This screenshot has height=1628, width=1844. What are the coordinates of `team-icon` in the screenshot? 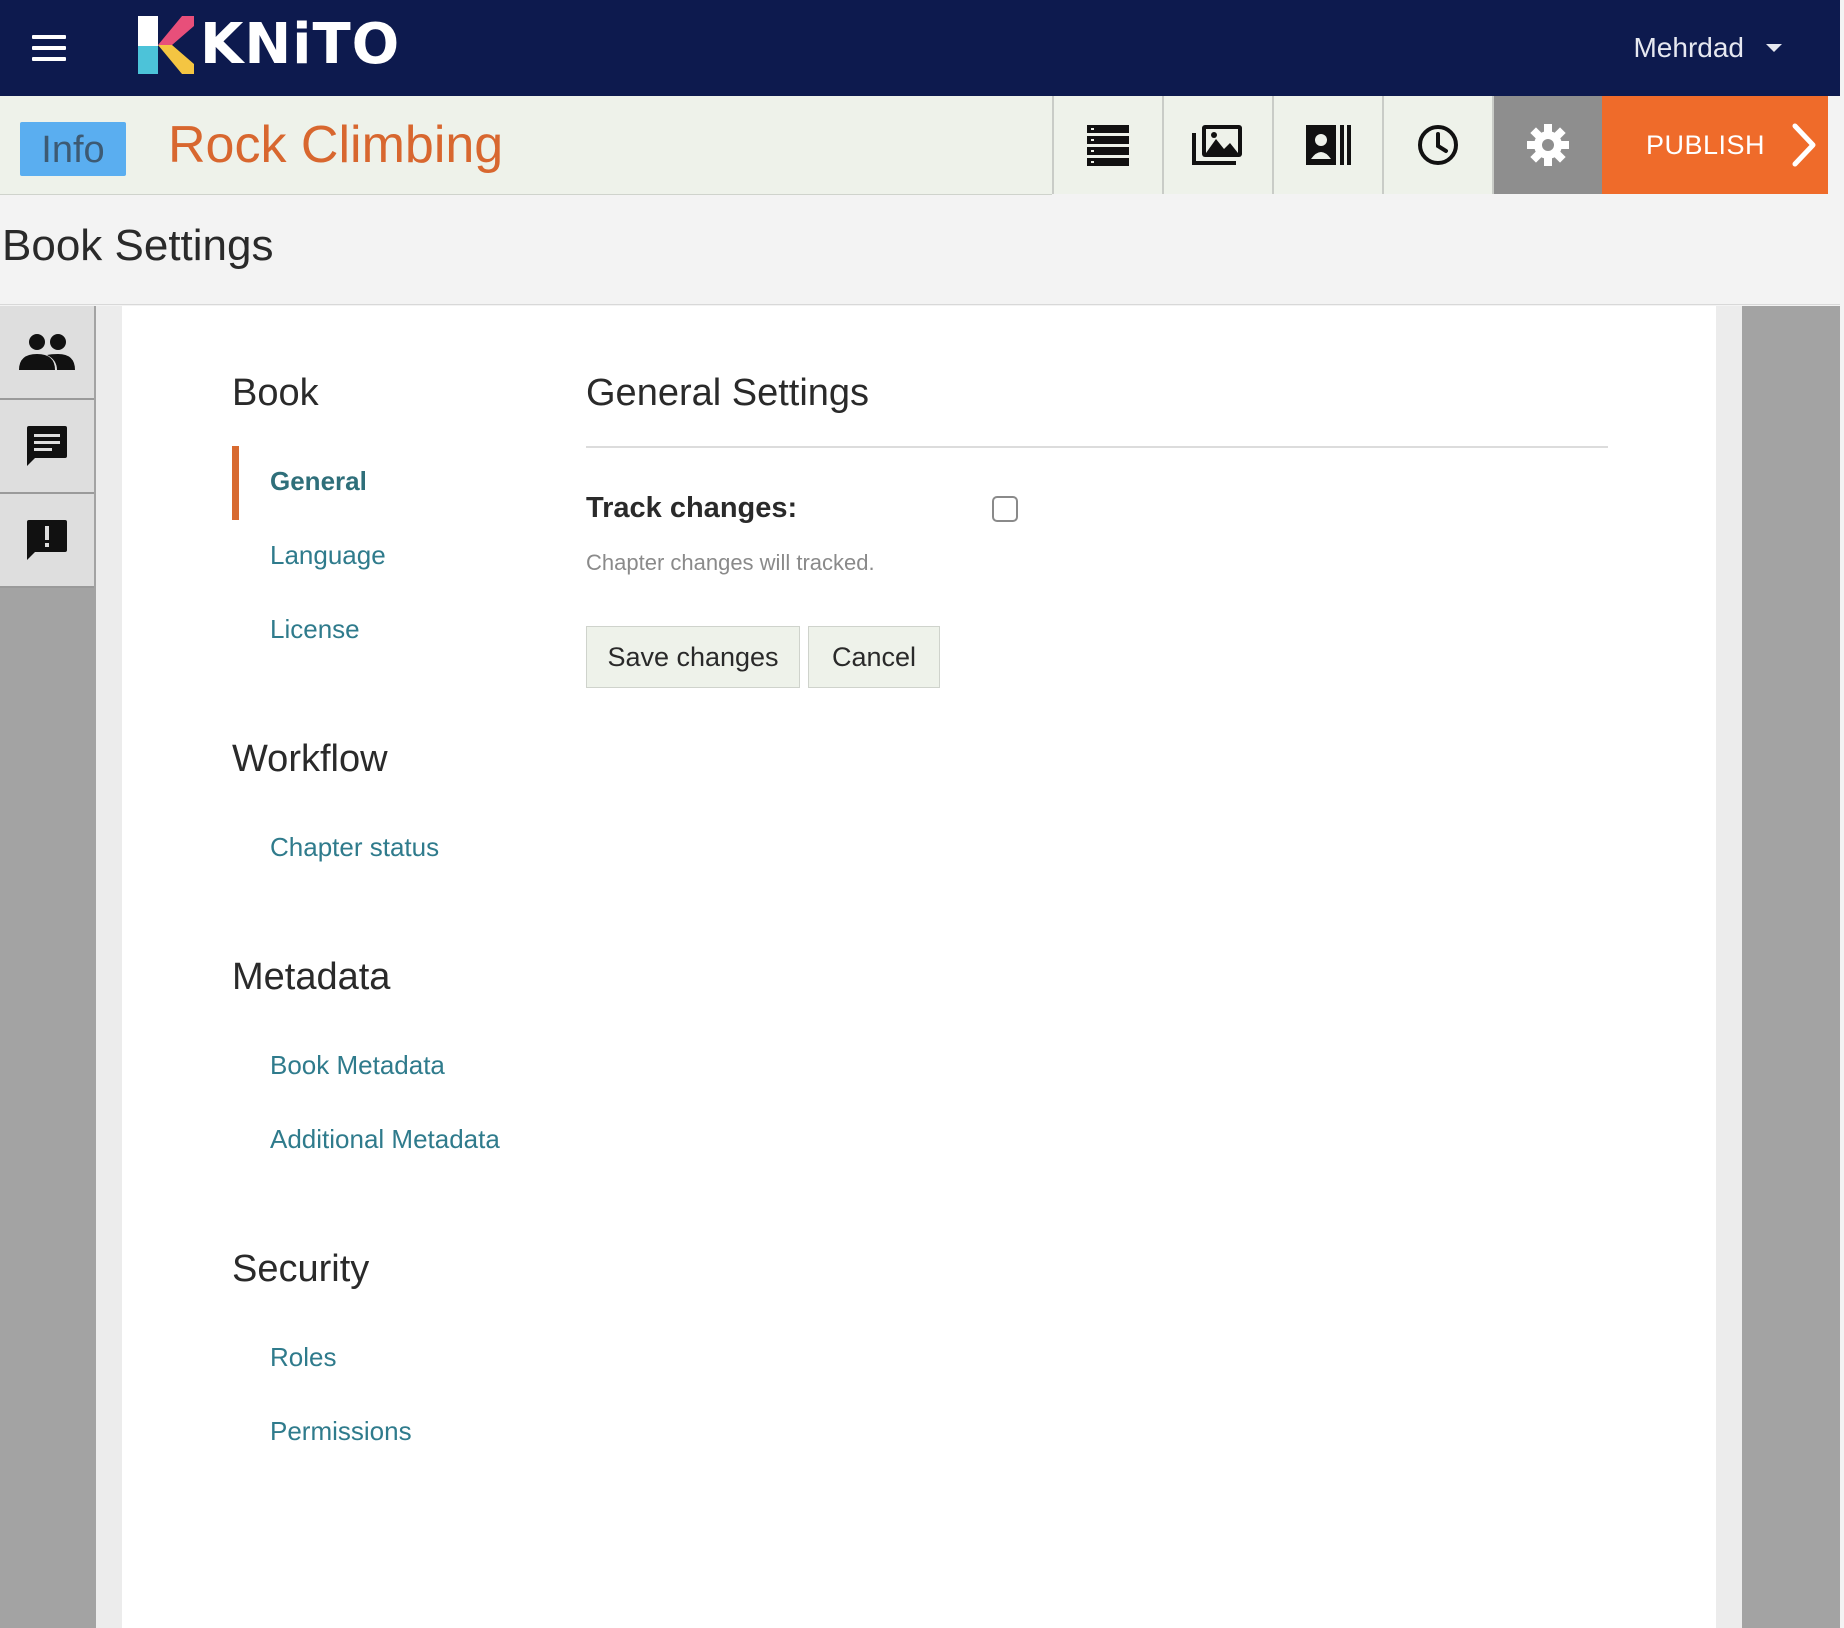 It's located at (47, 352).